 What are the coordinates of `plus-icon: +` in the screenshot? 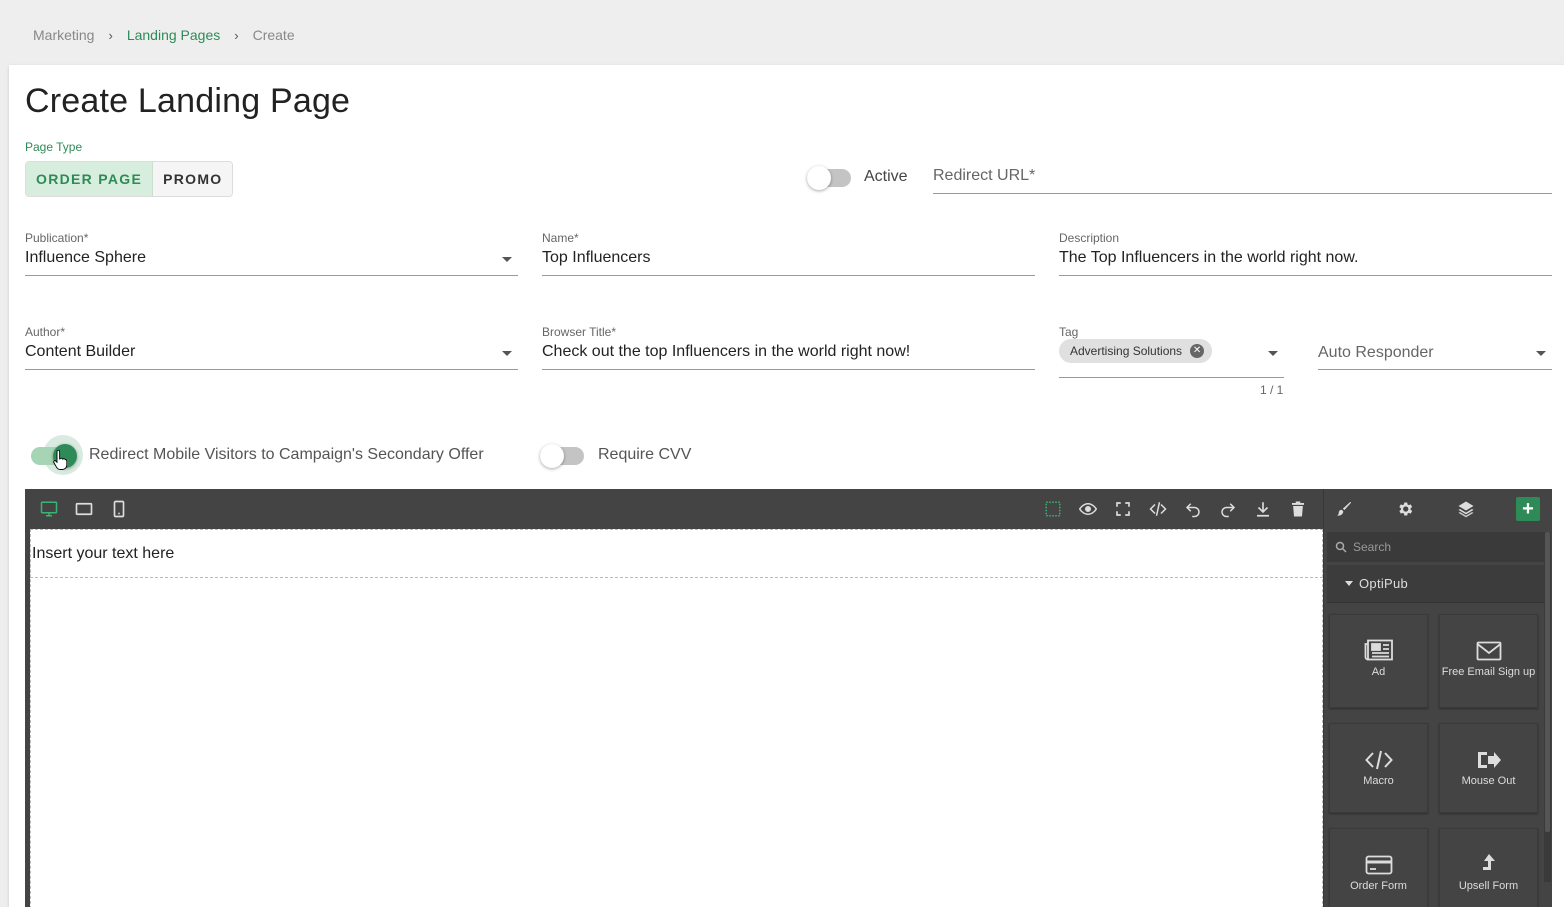 It's located at (1528, 509).